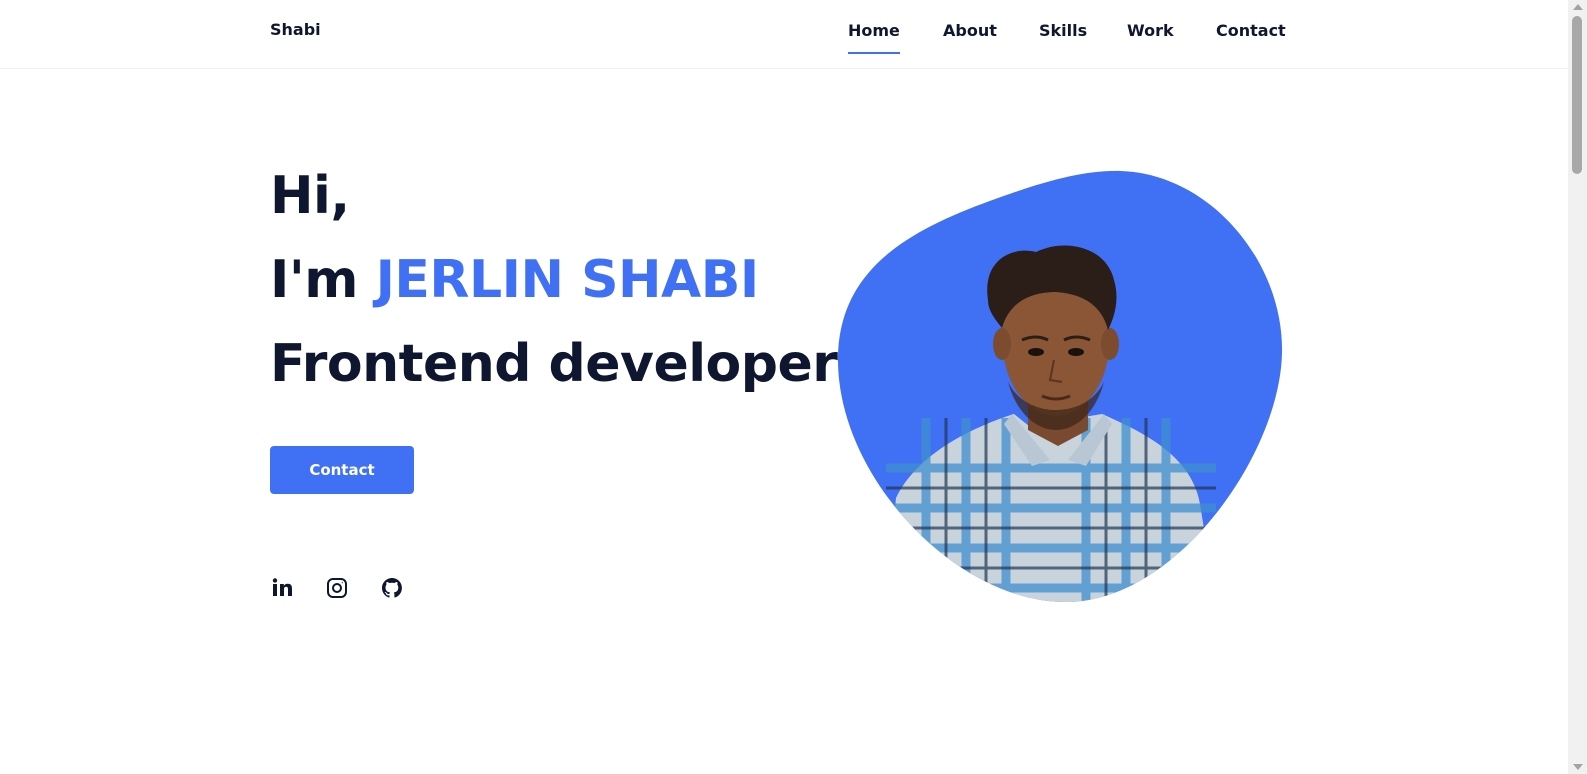 This screenshot has width=1587, height=774. What do you see at coordinates (337, 588) in the screenshot?
I see `instagram-icon` at bounding box center [337, 588].